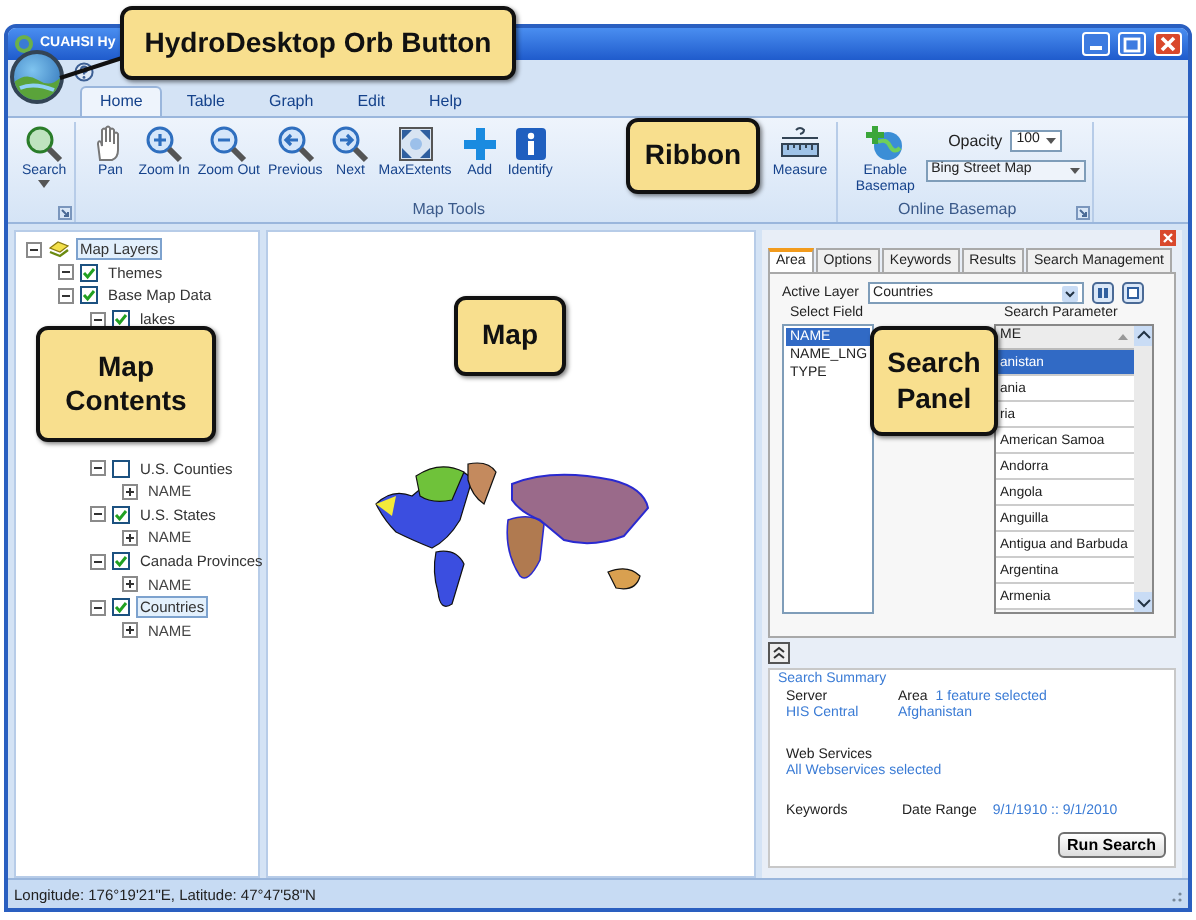  What do you see at coordinates (164, 144) in the screenshot?
I see `zoom-in-icon` at bounding box center [164, 144].